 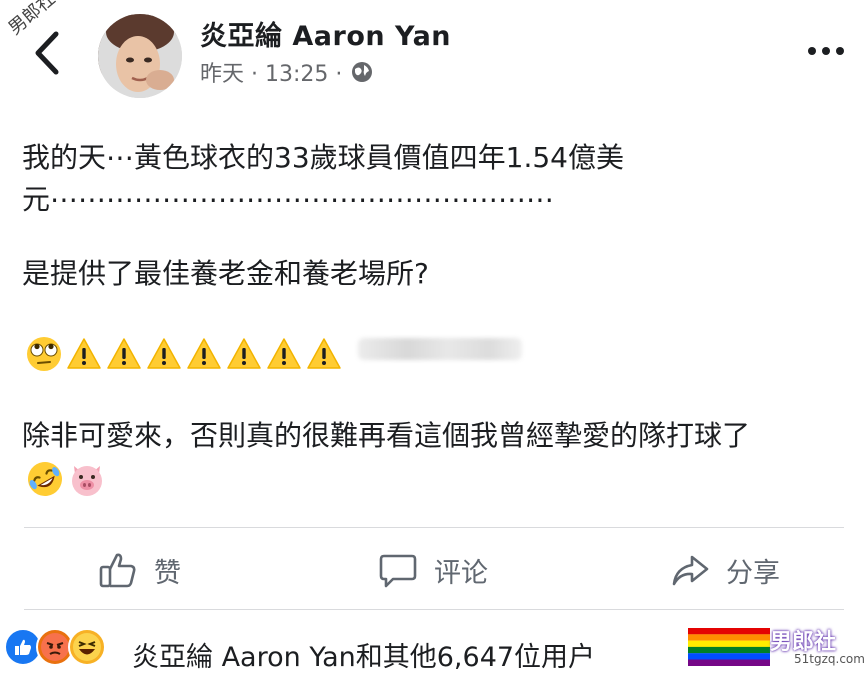 I want to click on comment-label: 评论, so click(x=461, y=573).